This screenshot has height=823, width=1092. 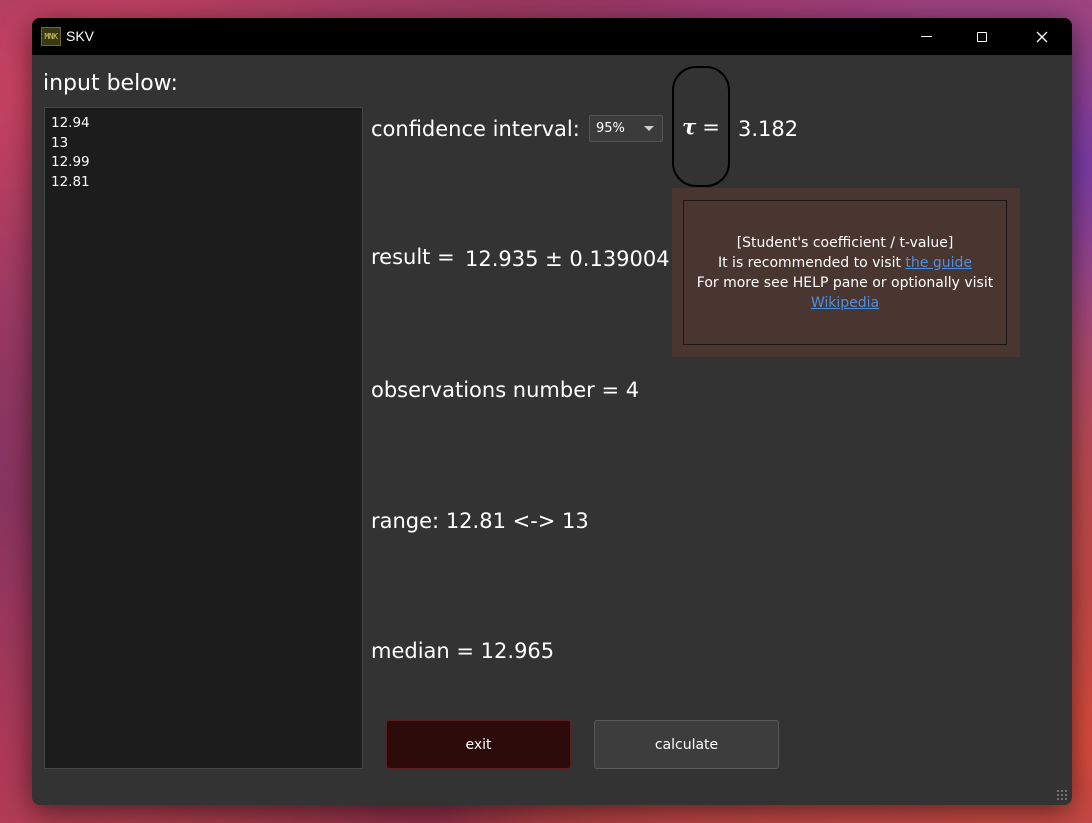 What do you see at coordinates (689, 126) in the screenshot?
I see `tau-symbol: τ` at bounding box center [689, 126].